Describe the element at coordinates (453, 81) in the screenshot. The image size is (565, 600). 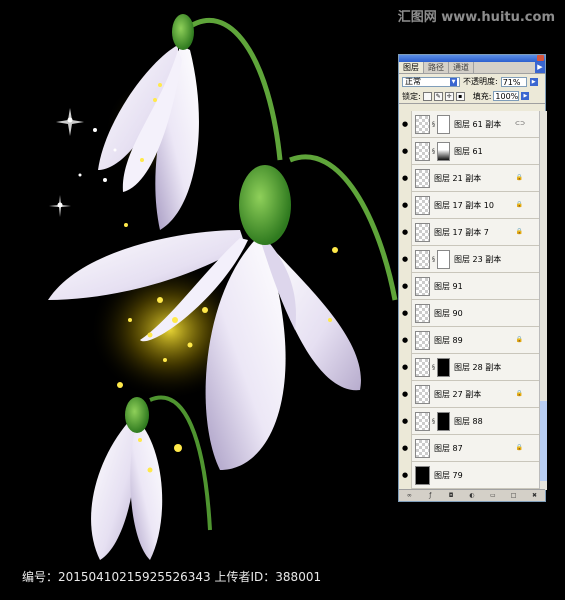
I see `chevron-down-icon: ▼` at that location.